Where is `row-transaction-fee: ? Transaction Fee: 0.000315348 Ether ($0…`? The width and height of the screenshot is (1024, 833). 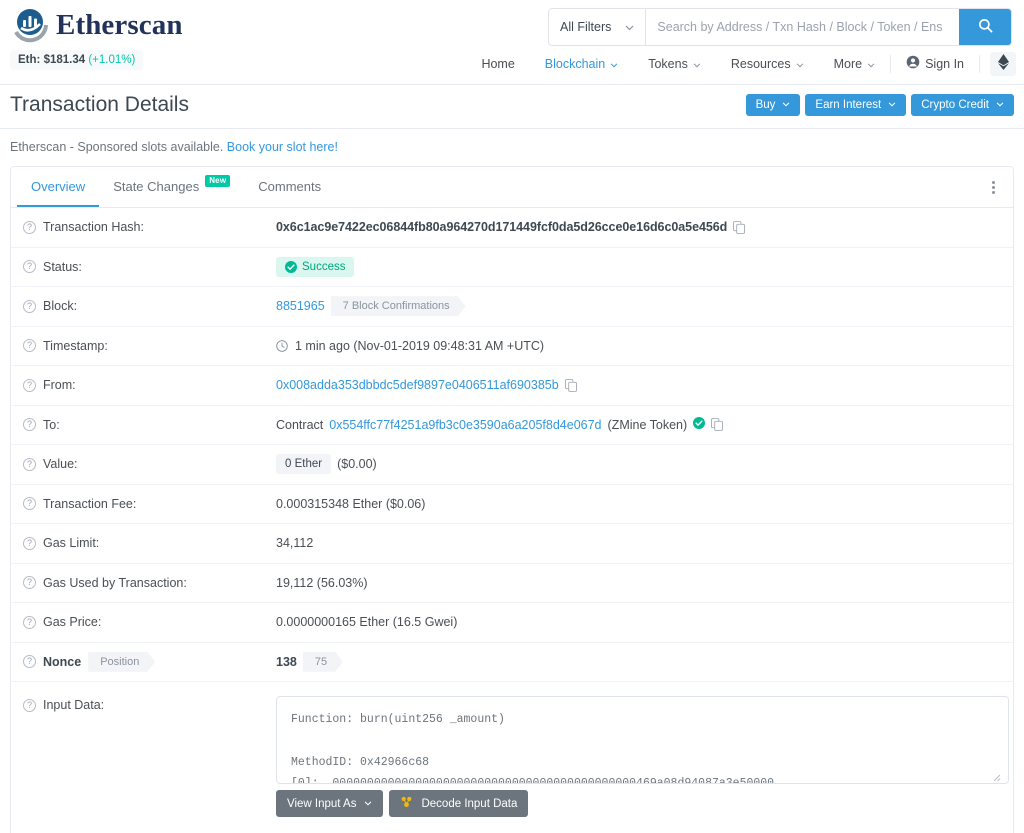
row-transaction-fee: ? Transaction Fee: 0.000315348 Ether ($0… is located at coordinates (512, 504).